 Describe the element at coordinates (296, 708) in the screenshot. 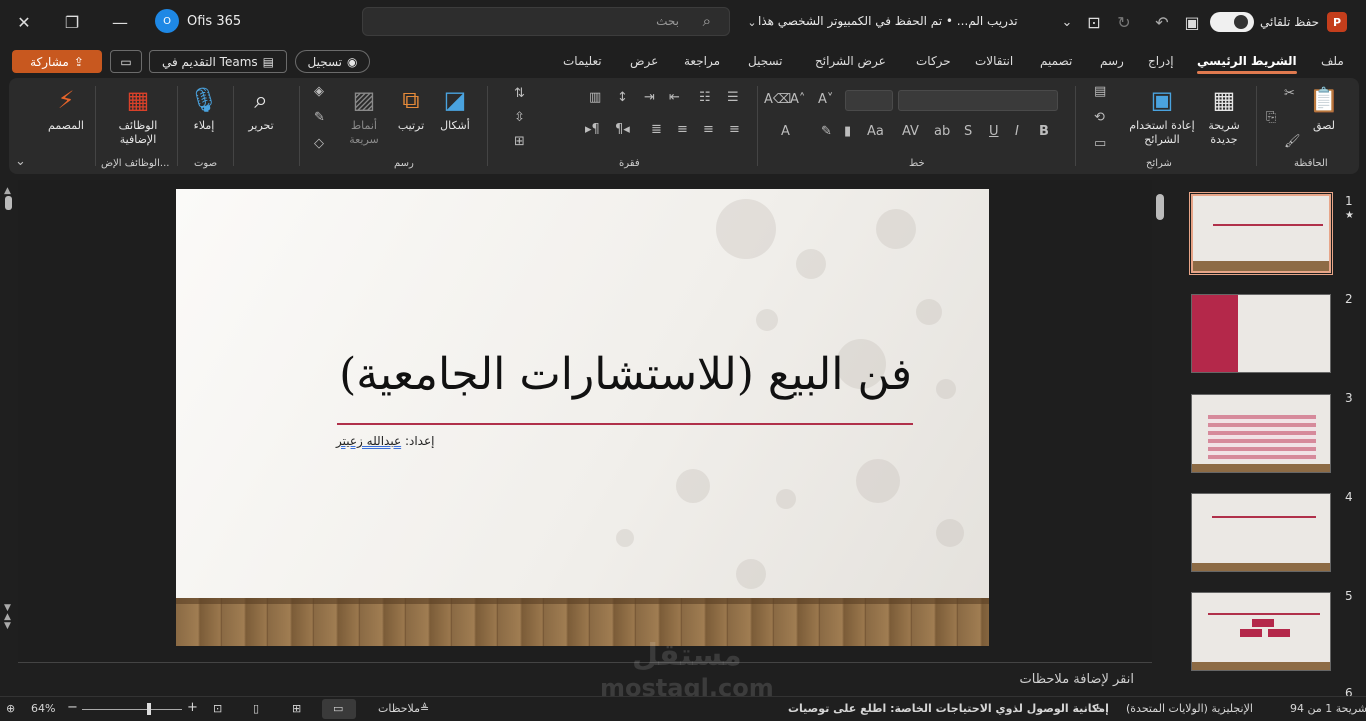

I see `slide-sorter-icon: ⊞` at that location.